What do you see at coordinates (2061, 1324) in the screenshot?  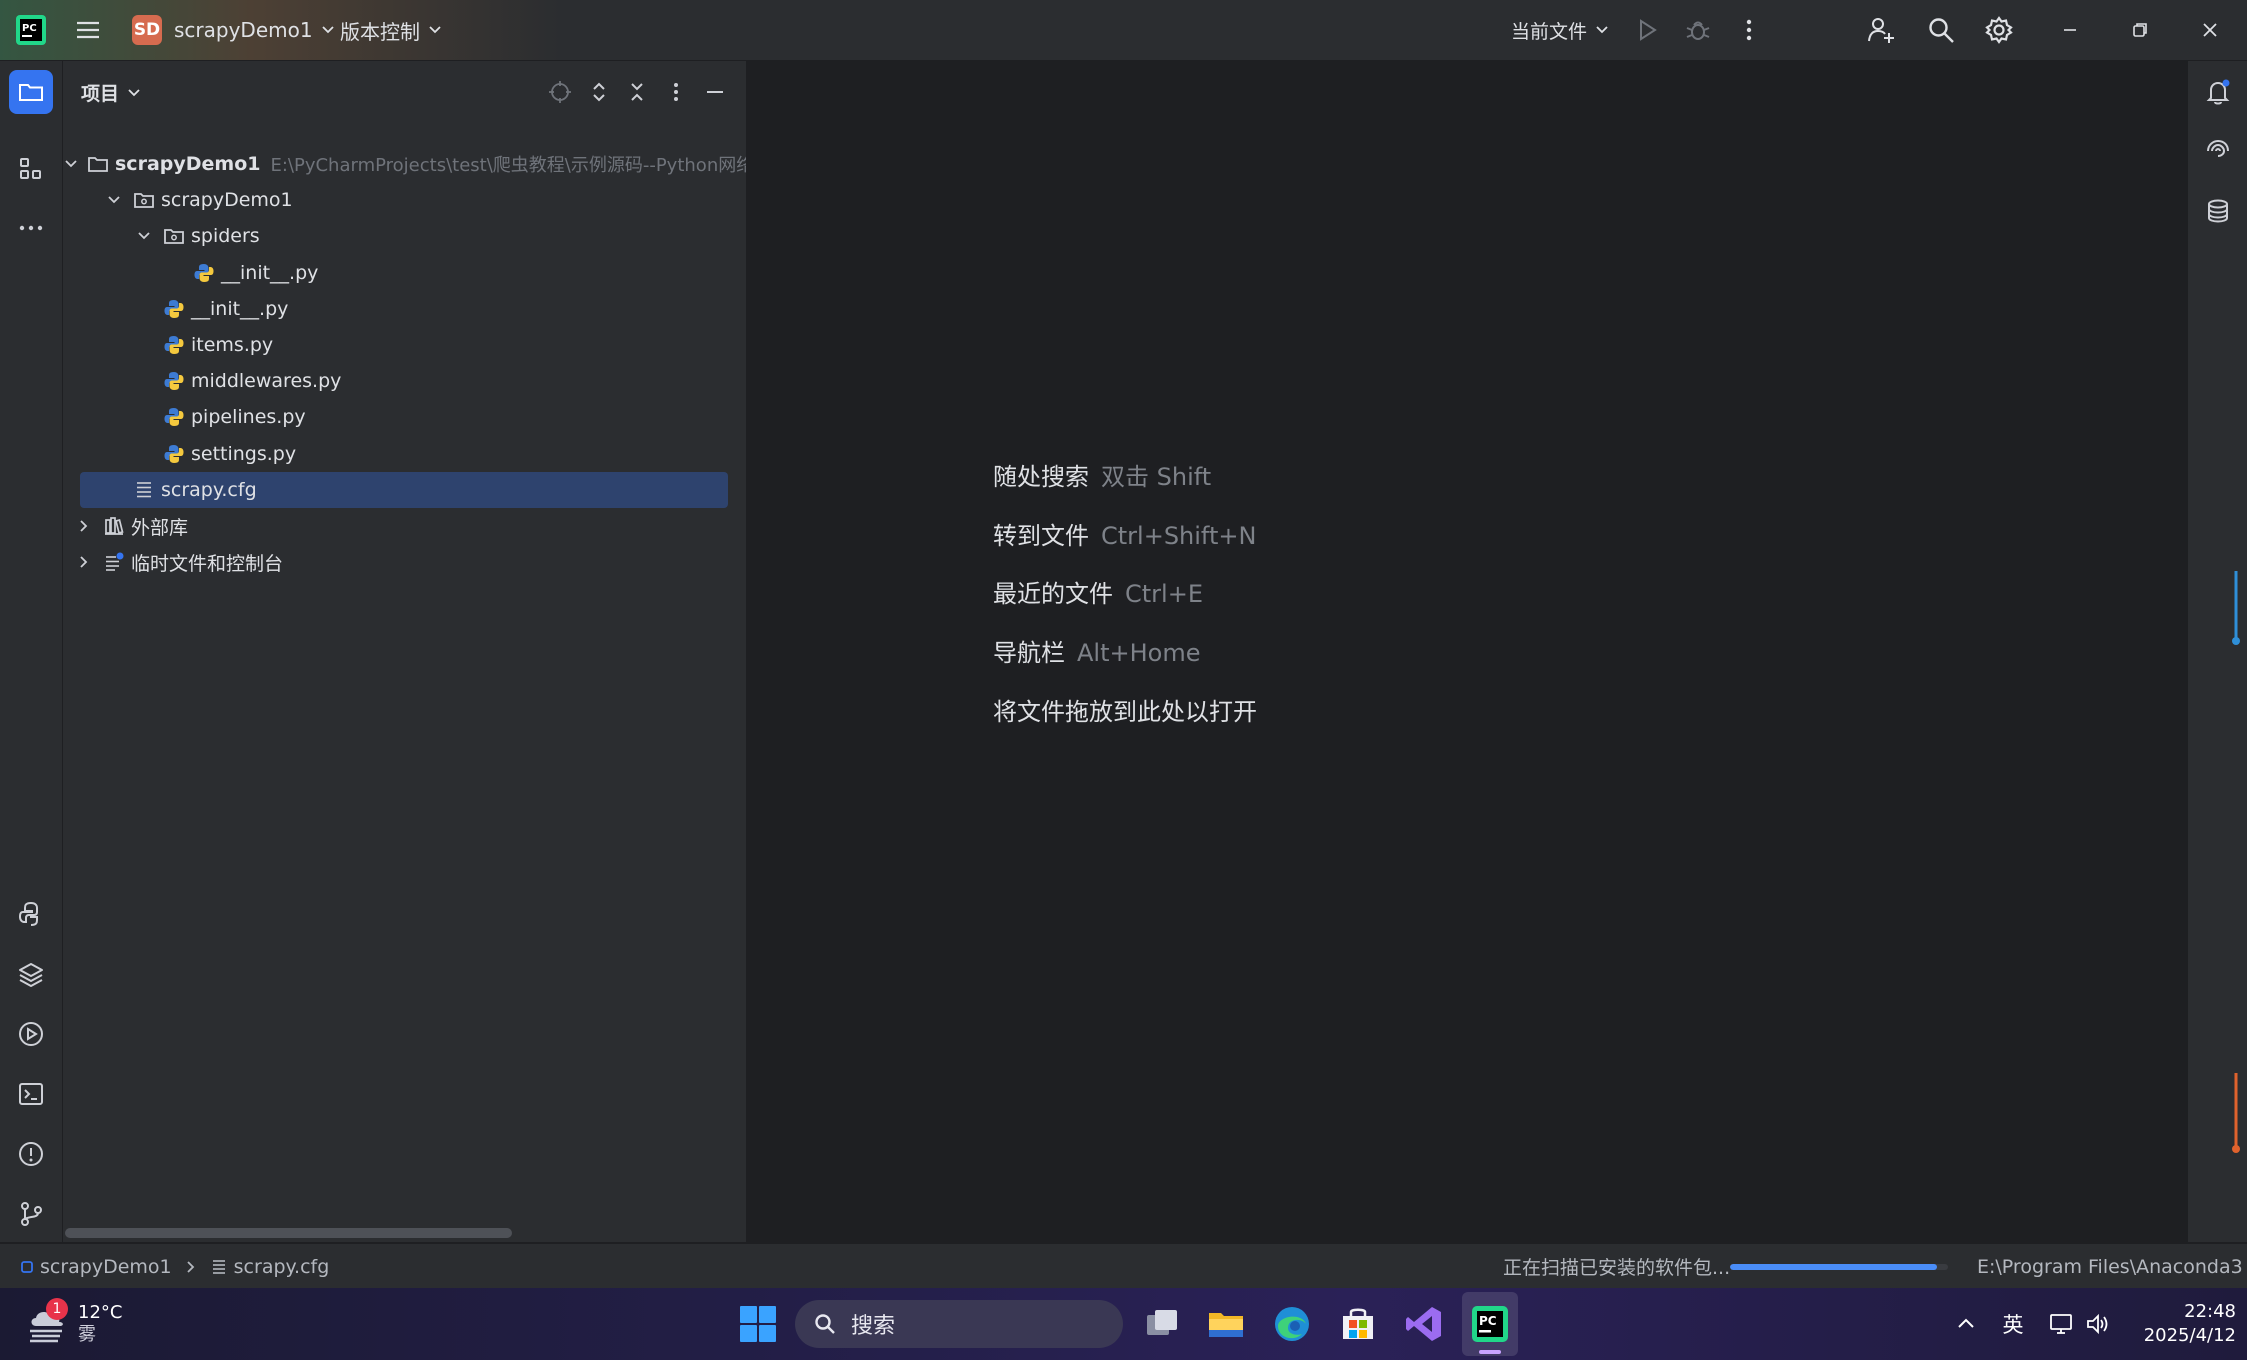 I see `network-button` at bounding box center [2061, 1324].